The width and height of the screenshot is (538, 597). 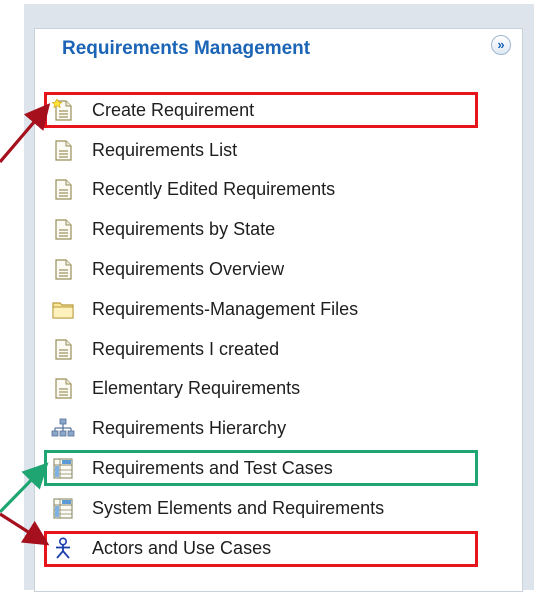 I want to click on arrow-to-create-requirement, so click(x=25, y=133).